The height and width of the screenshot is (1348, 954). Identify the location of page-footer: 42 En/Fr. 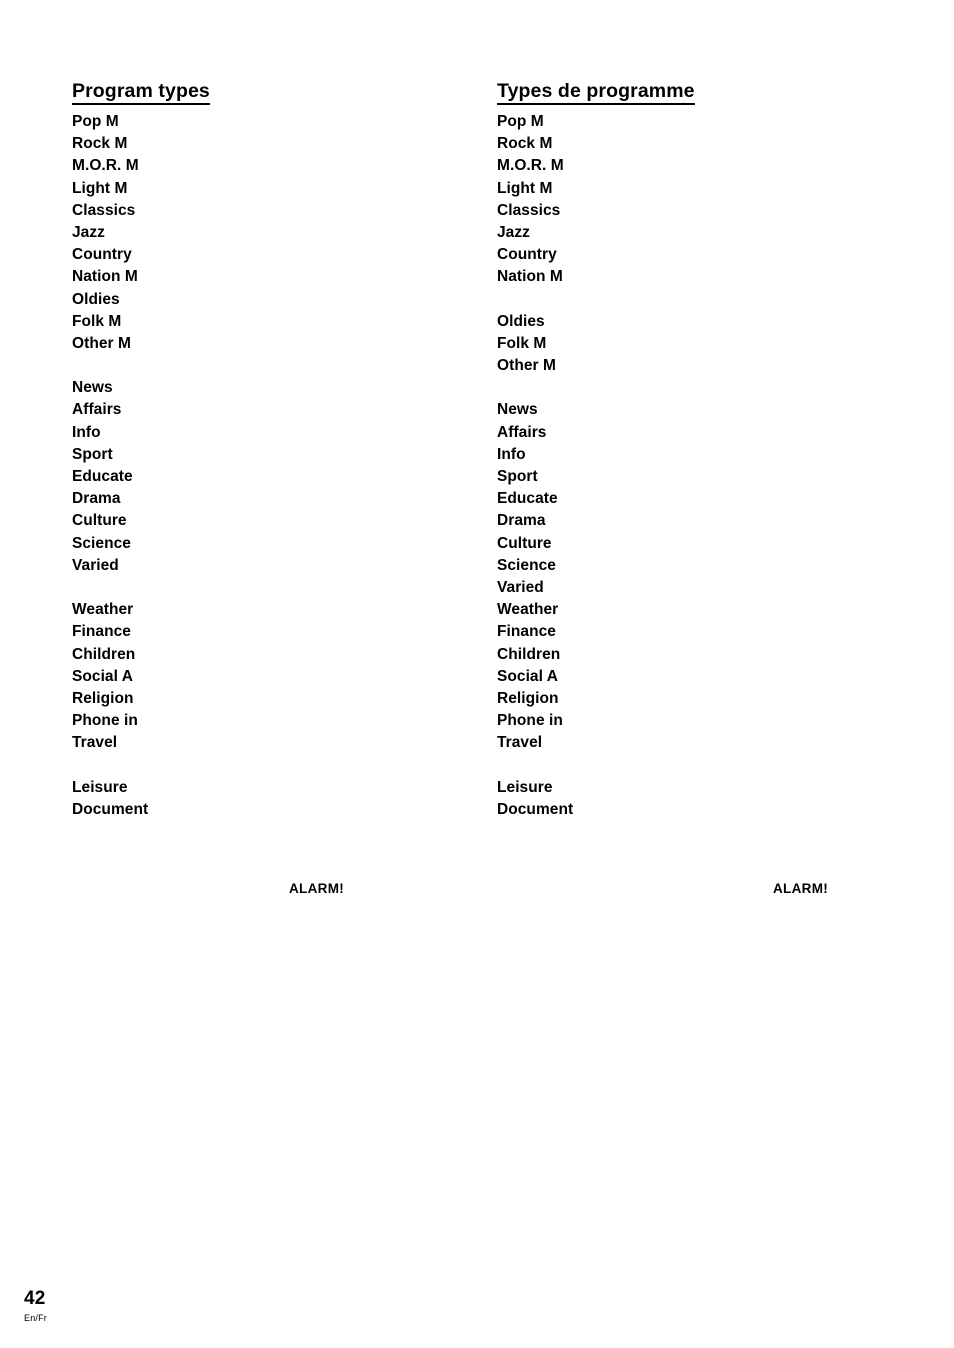
(35, 1306).